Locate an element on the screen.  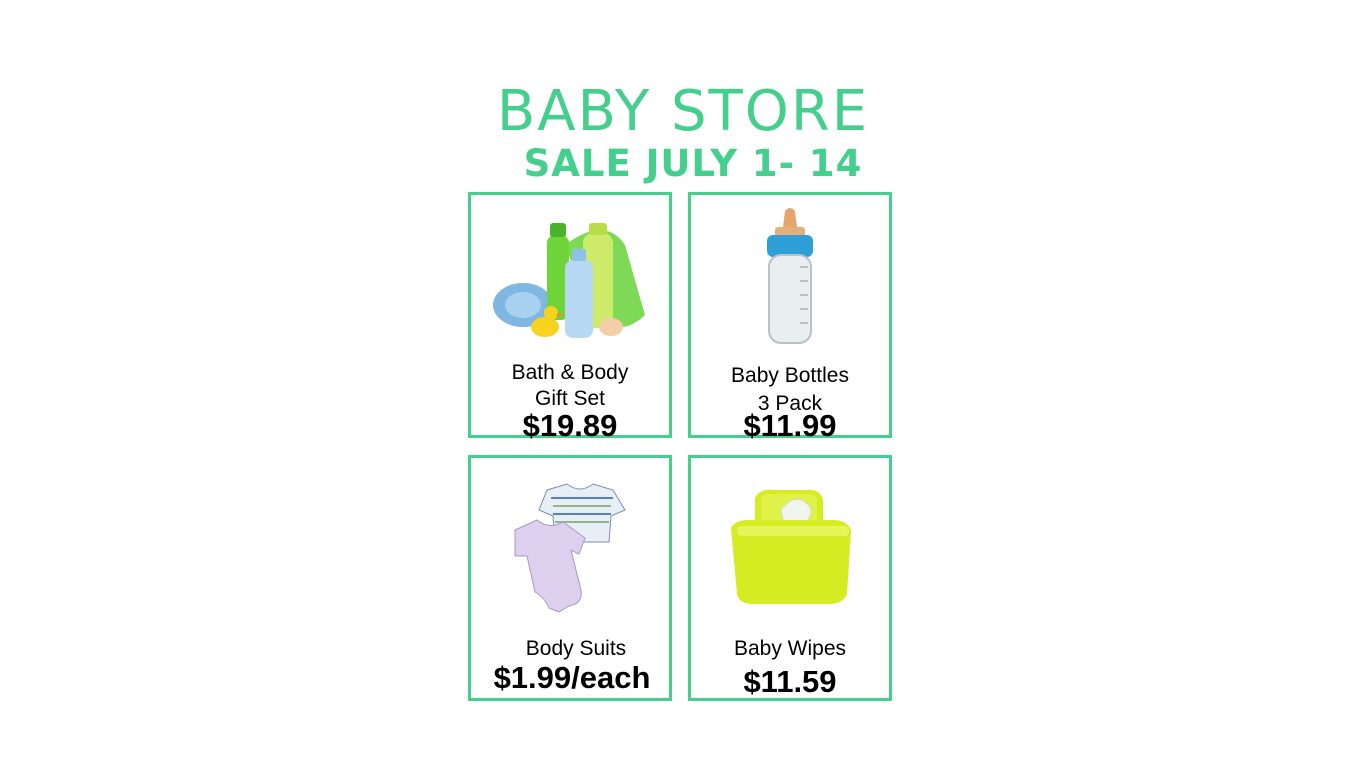
product-price: $11.59 is located at coordinates (790, 681).